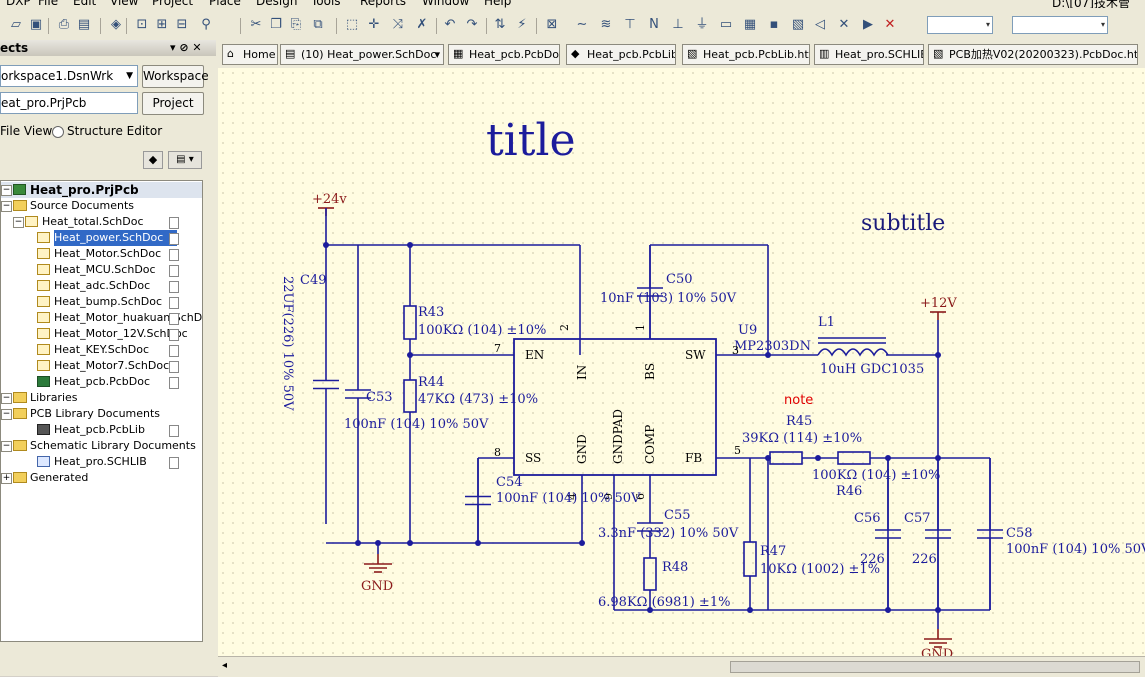  Describe the element at coordinates (64, 25) in the screenshot. I see `print-icon: ⎙` at that location.